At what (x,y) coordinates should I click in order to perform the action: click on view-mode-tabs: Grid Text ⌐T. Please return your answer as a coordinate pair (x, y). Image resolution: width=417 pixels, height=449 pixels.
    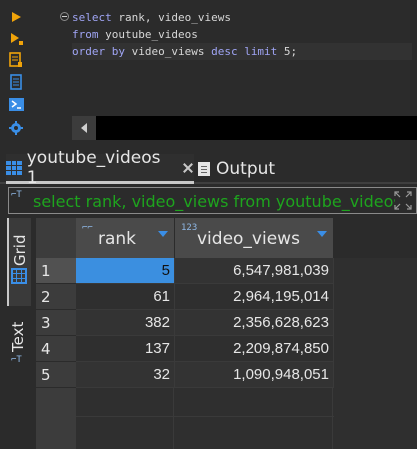
    Looking at the image, I should click on (17, 332).